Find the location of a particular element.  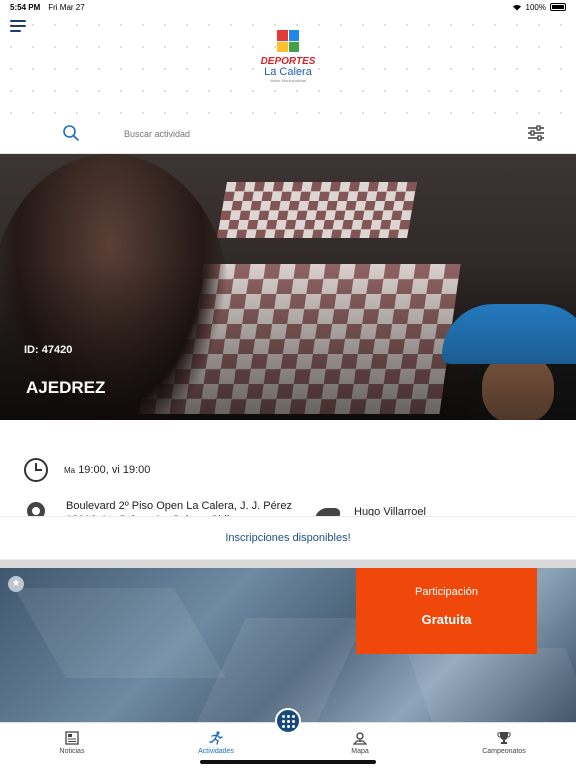

schedule-text: 19:00, vi 19:00 is located at coordinates (114, 470).